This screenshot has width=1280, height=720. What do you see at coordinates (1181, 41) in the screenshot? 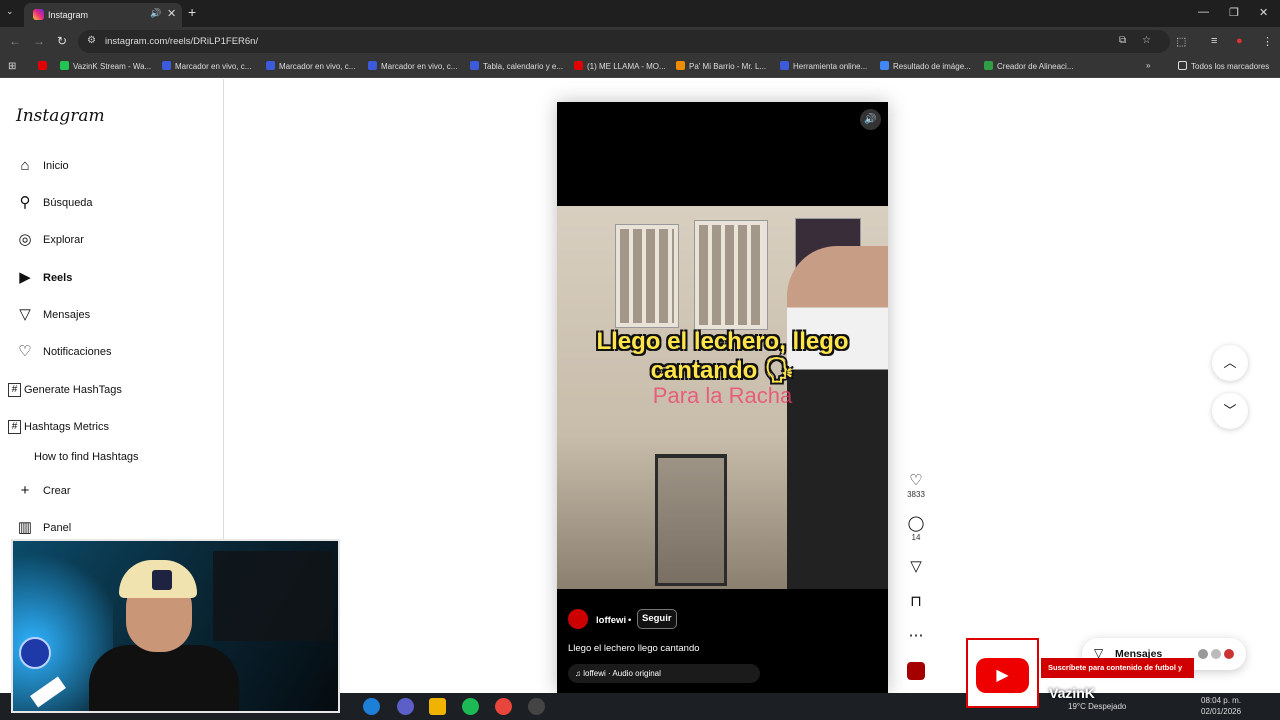
I see `extensions-icon: ⬚` at bounding box center [1181, 41].